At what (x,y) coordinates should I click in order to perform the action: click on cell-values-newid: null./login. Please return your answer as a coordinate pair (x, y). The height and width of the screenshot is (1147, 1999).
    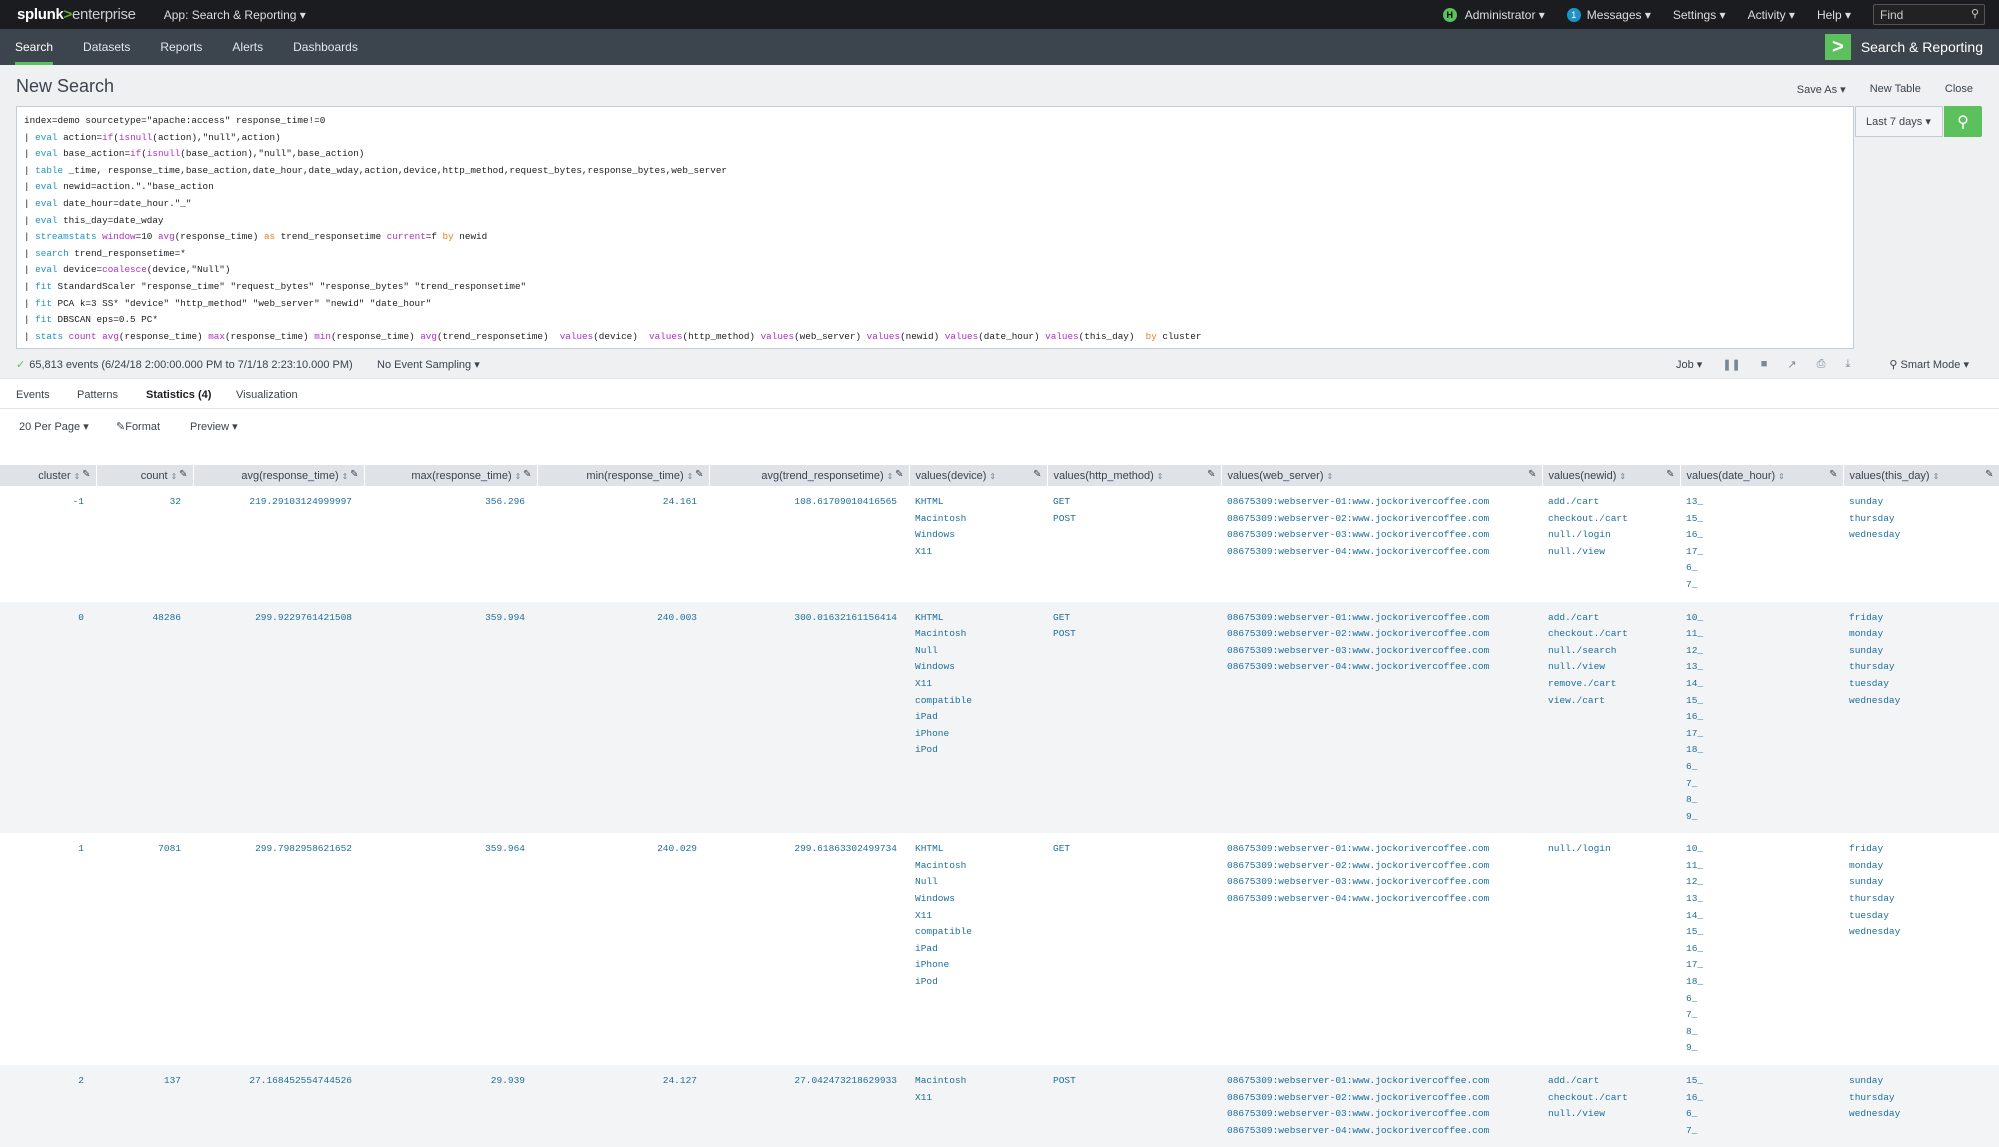
    Looking at the image, I should click on (1611, 949).